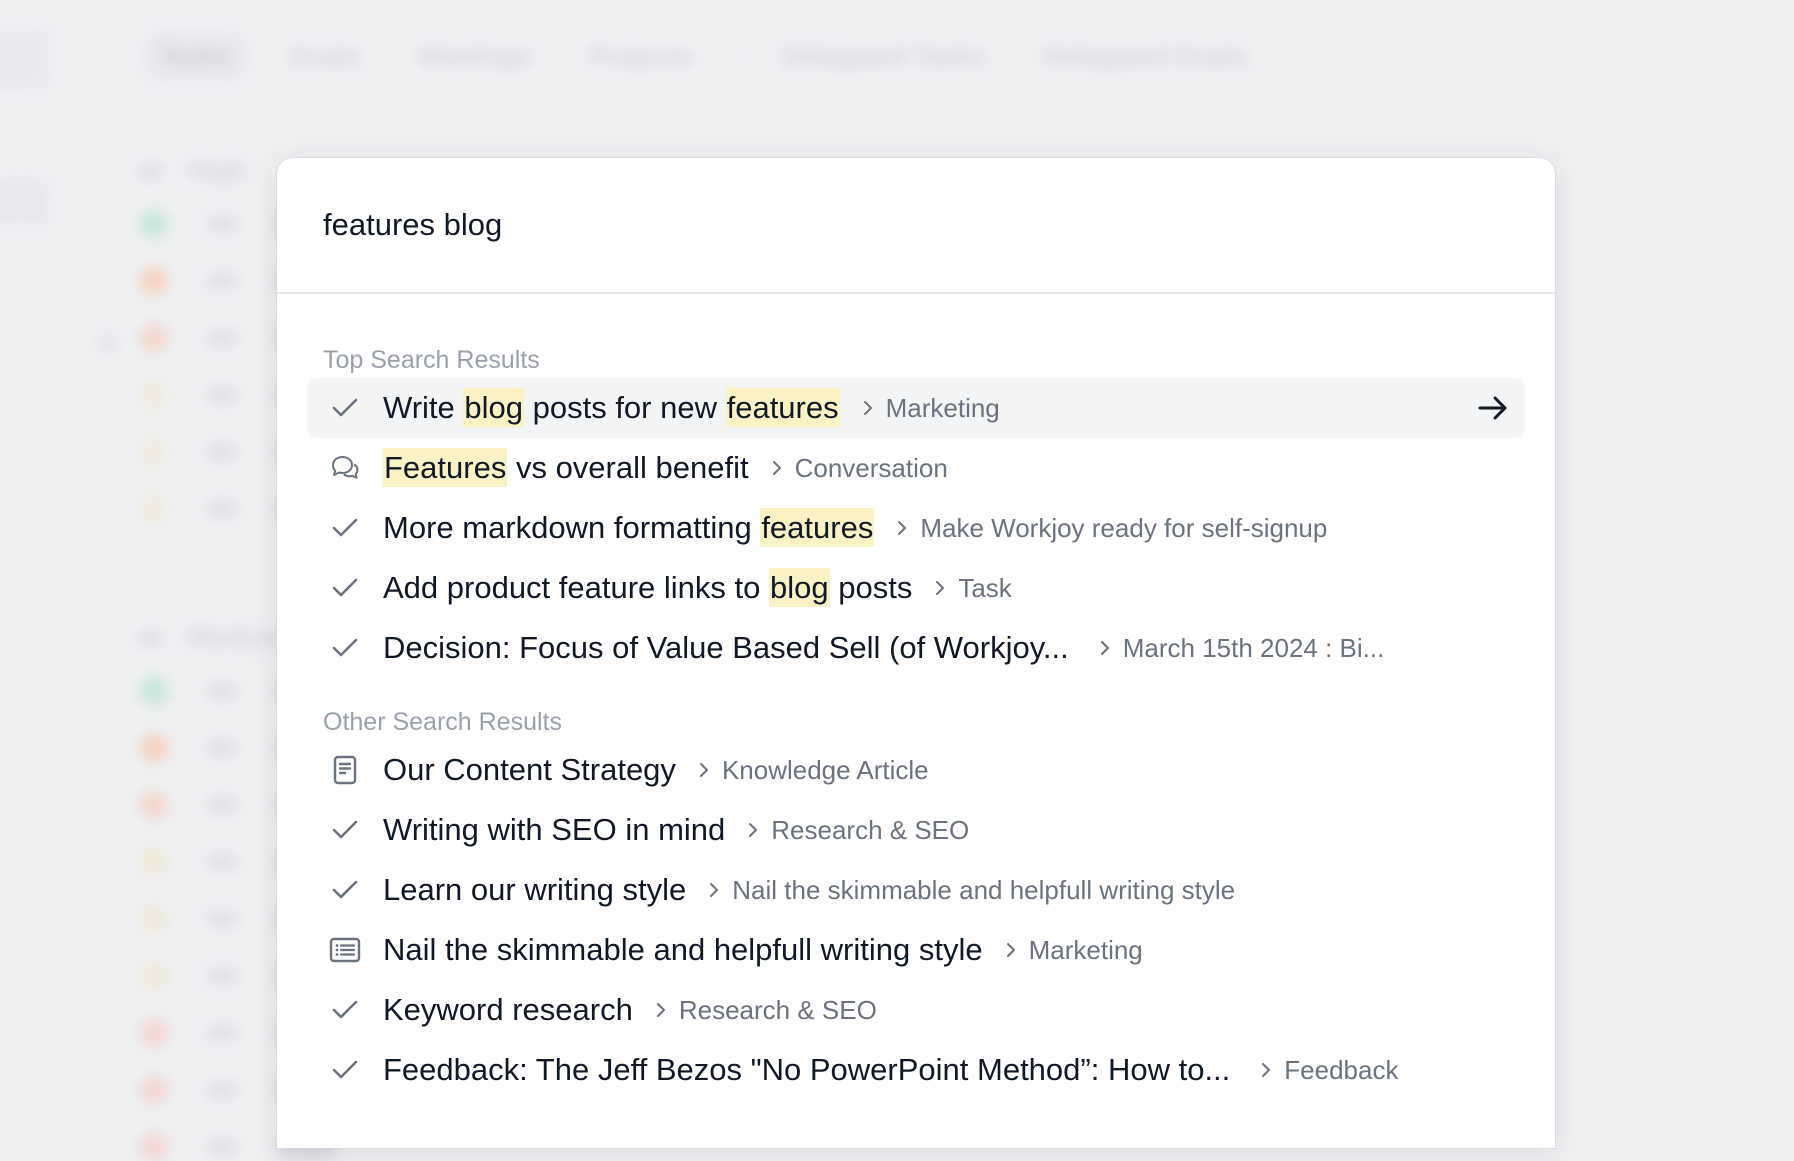  I want to click on tab-projects: Projects, so click(641, 56).